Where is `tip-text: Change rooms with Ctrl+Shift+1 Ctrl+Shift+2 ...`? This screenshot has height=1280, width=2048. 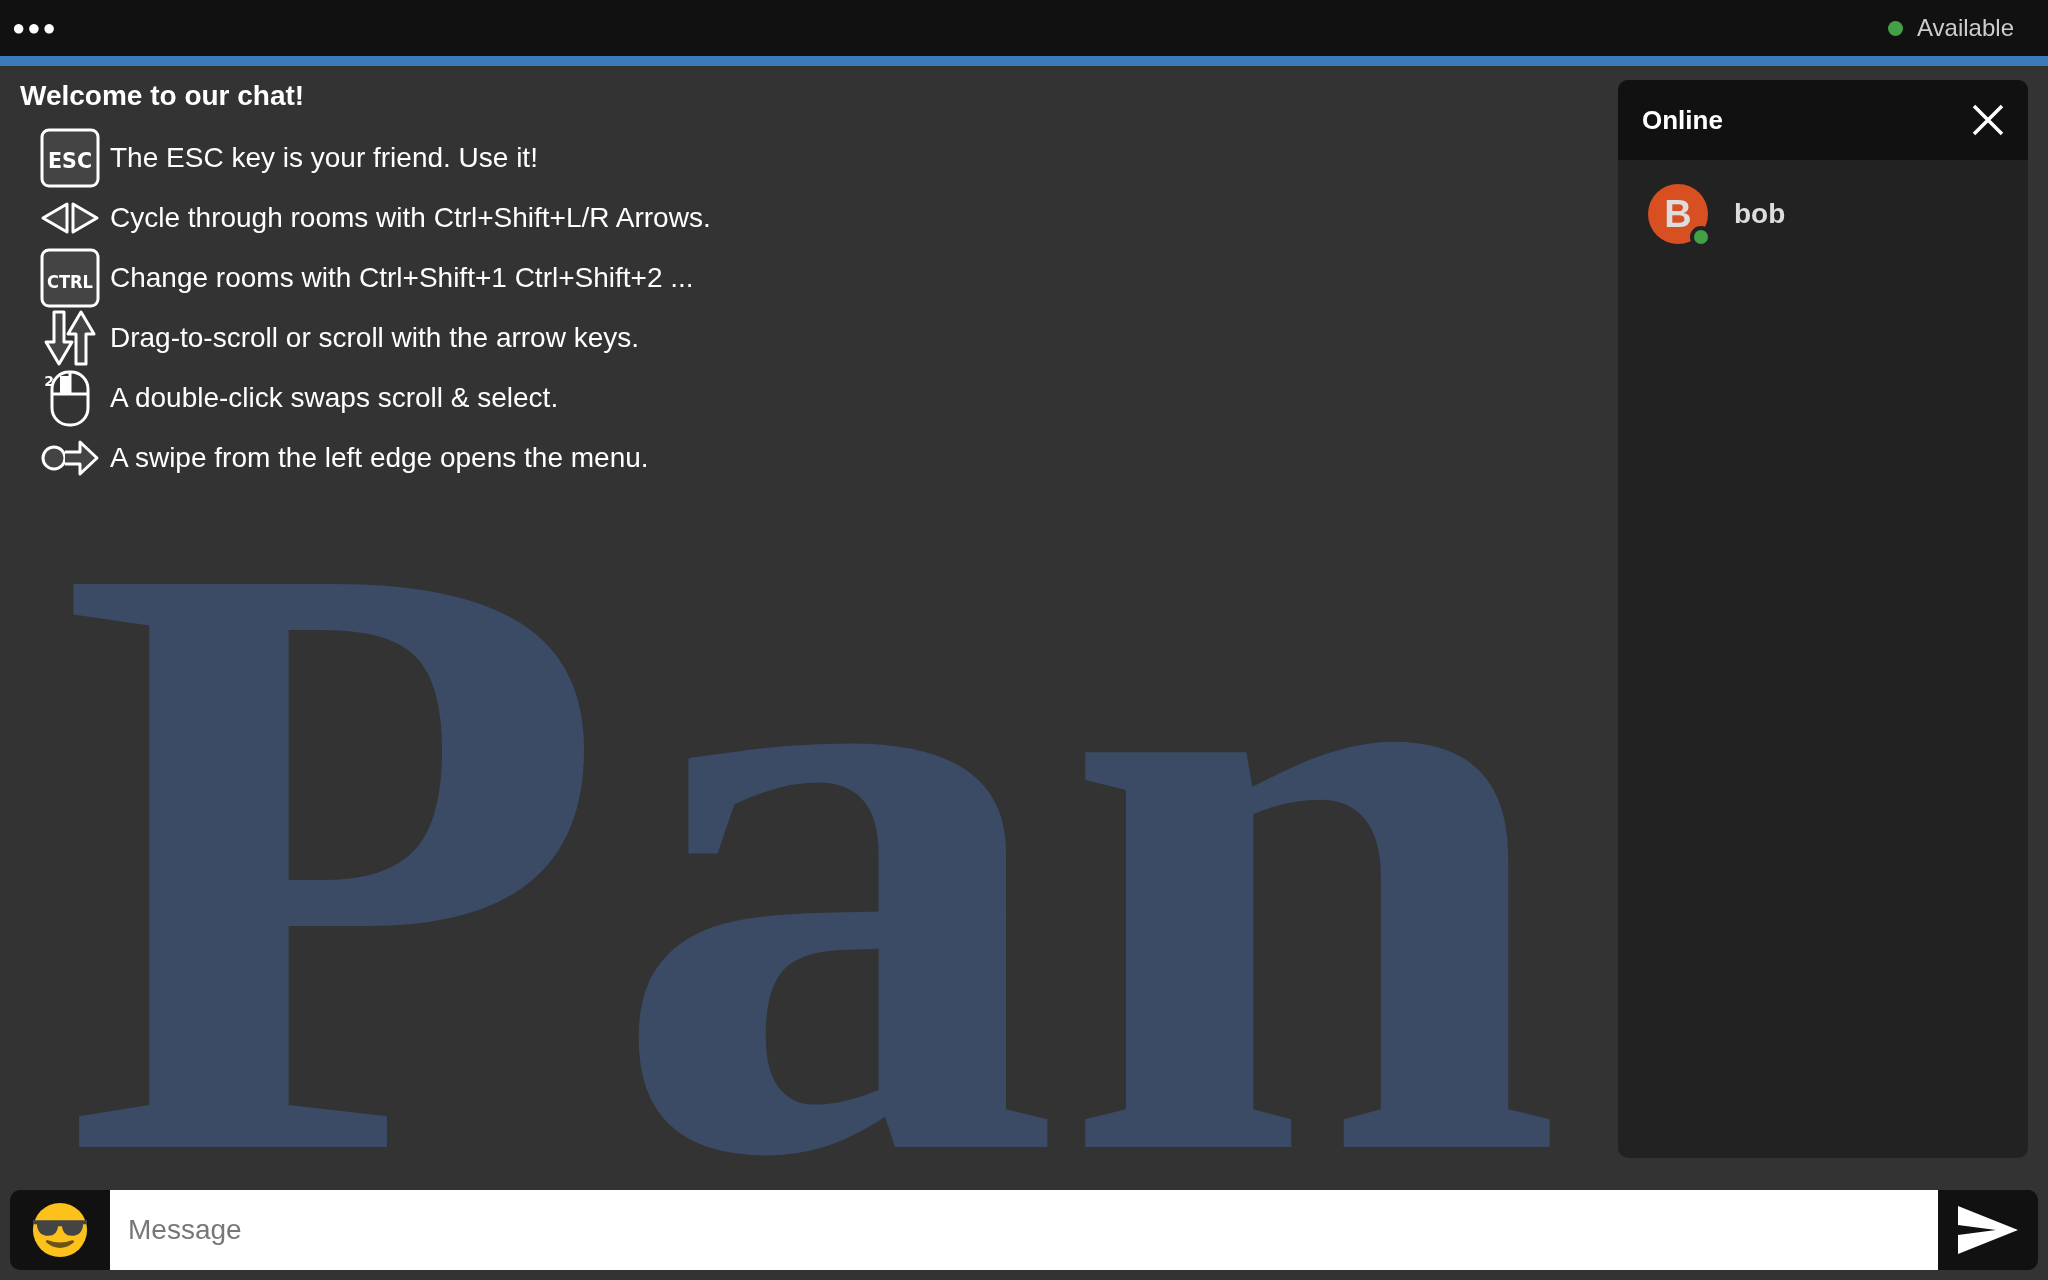
tip-text: Change rooms with Ctrl+Shift+1 Ctrl+Shift+2 ... is located at coordinates (402, 278).